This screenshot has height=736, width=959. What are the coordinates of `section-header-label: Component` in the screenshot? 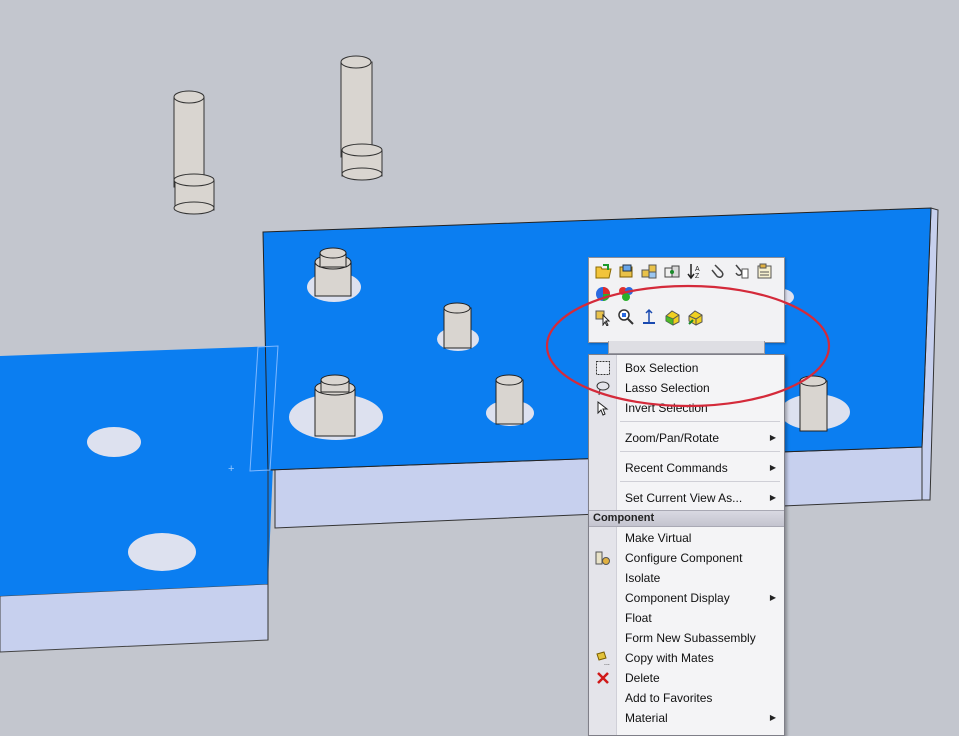 It's located at (624, 518).